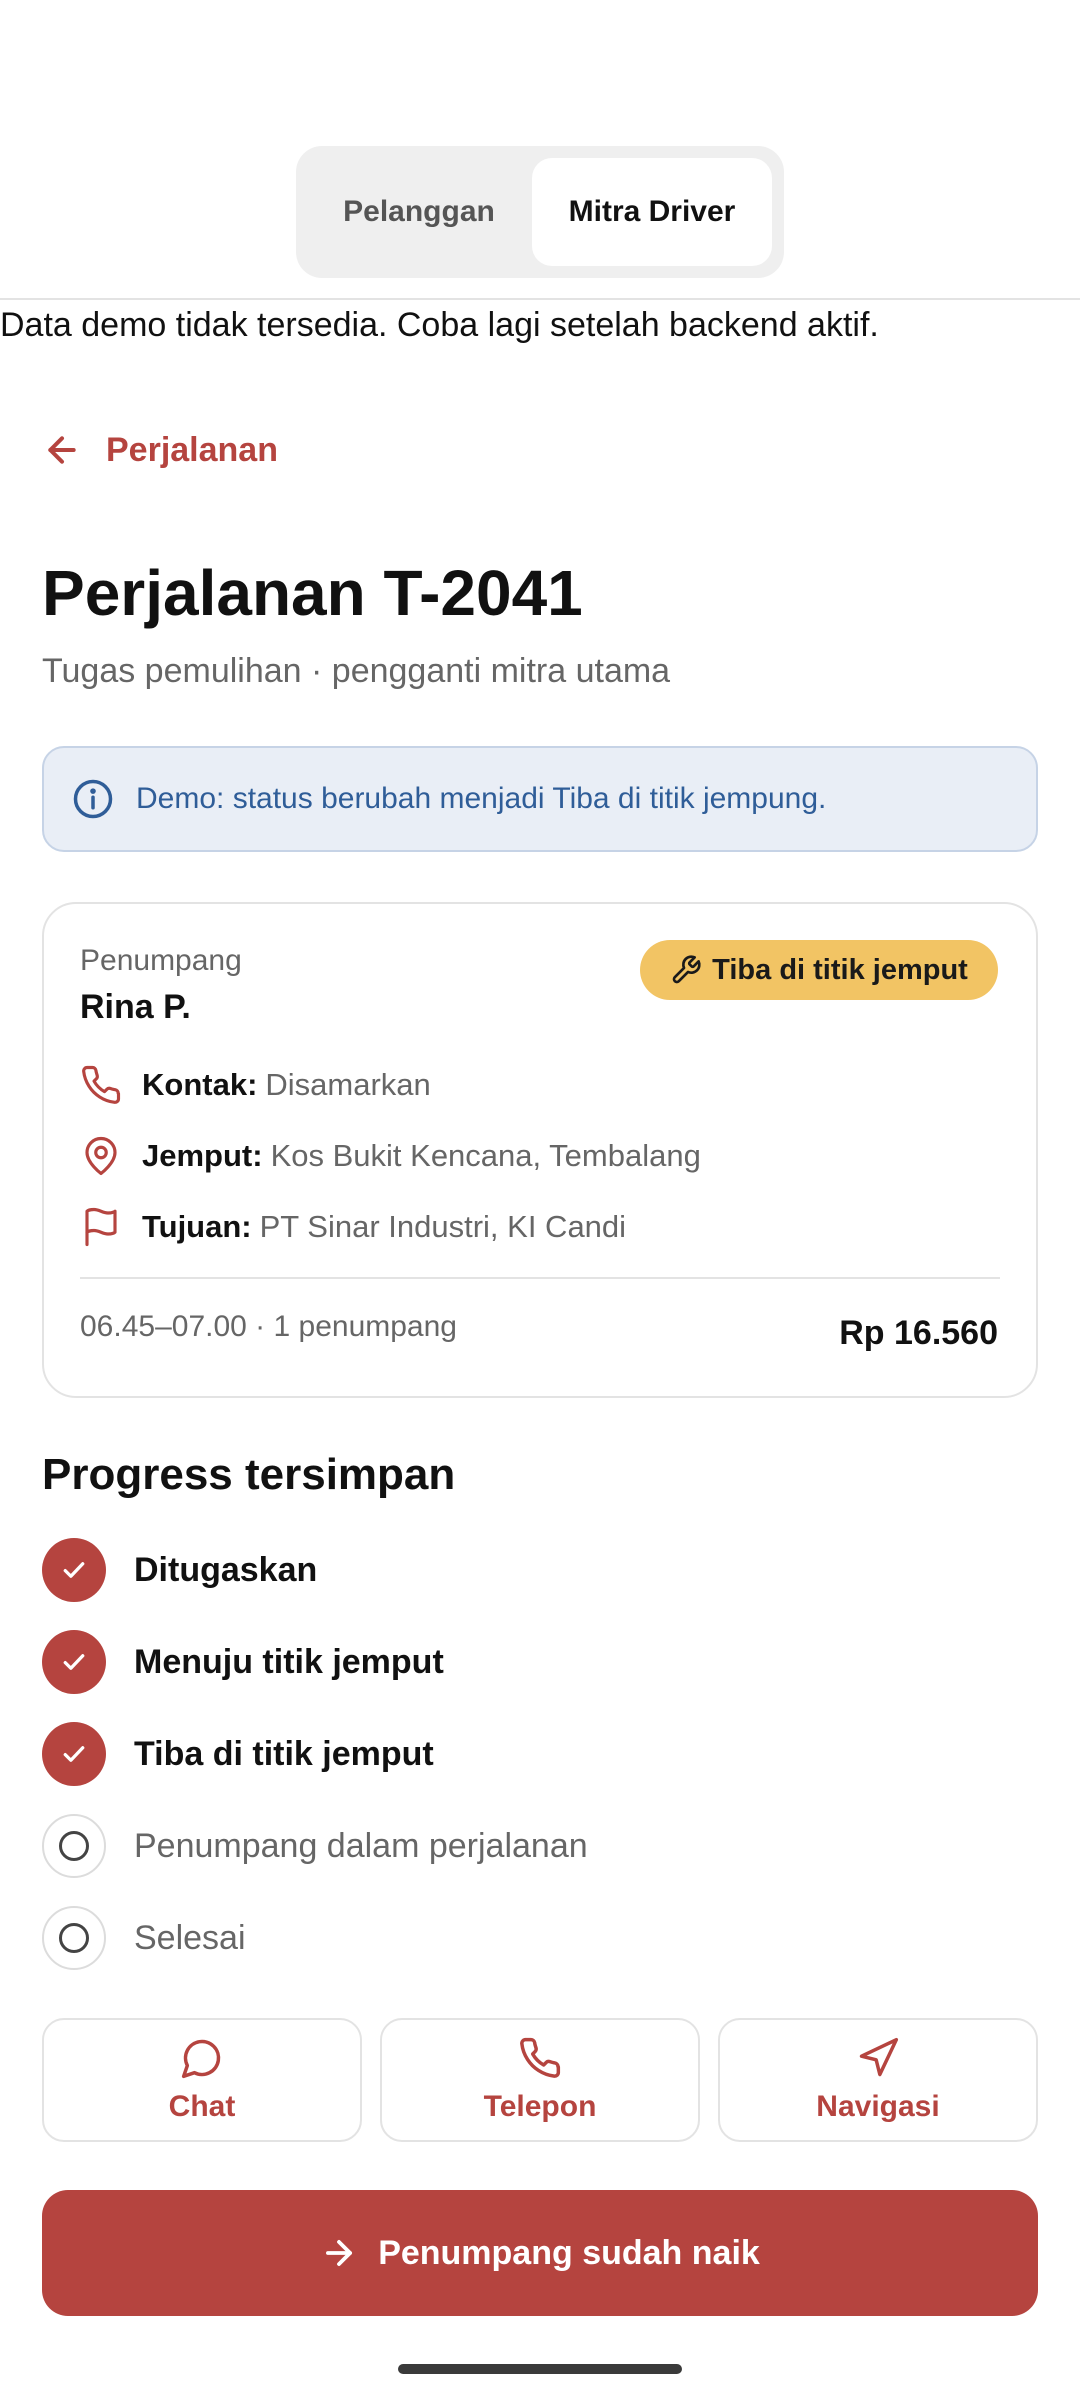  Describe the element at coordinates (686, 969) in the screenshot. I see `wrench-icon` at that location.